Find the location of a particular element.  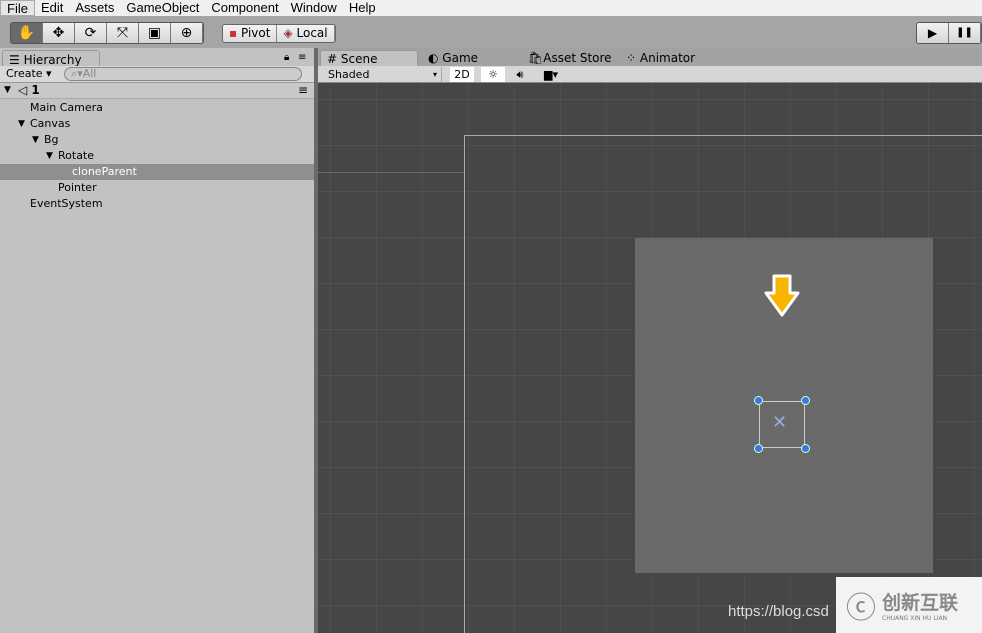

move-tool-button: ✥ is located at coordinates (59, 33).